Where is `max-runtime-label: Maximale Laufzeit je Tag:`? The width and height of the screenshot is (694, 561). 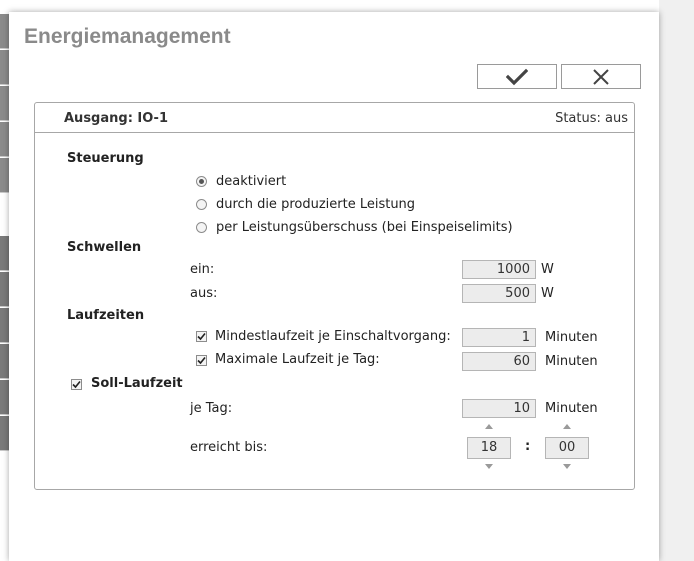
max-runtime-label: Maximale Laufzeit je Tag: is located at coordinates (297, 359).